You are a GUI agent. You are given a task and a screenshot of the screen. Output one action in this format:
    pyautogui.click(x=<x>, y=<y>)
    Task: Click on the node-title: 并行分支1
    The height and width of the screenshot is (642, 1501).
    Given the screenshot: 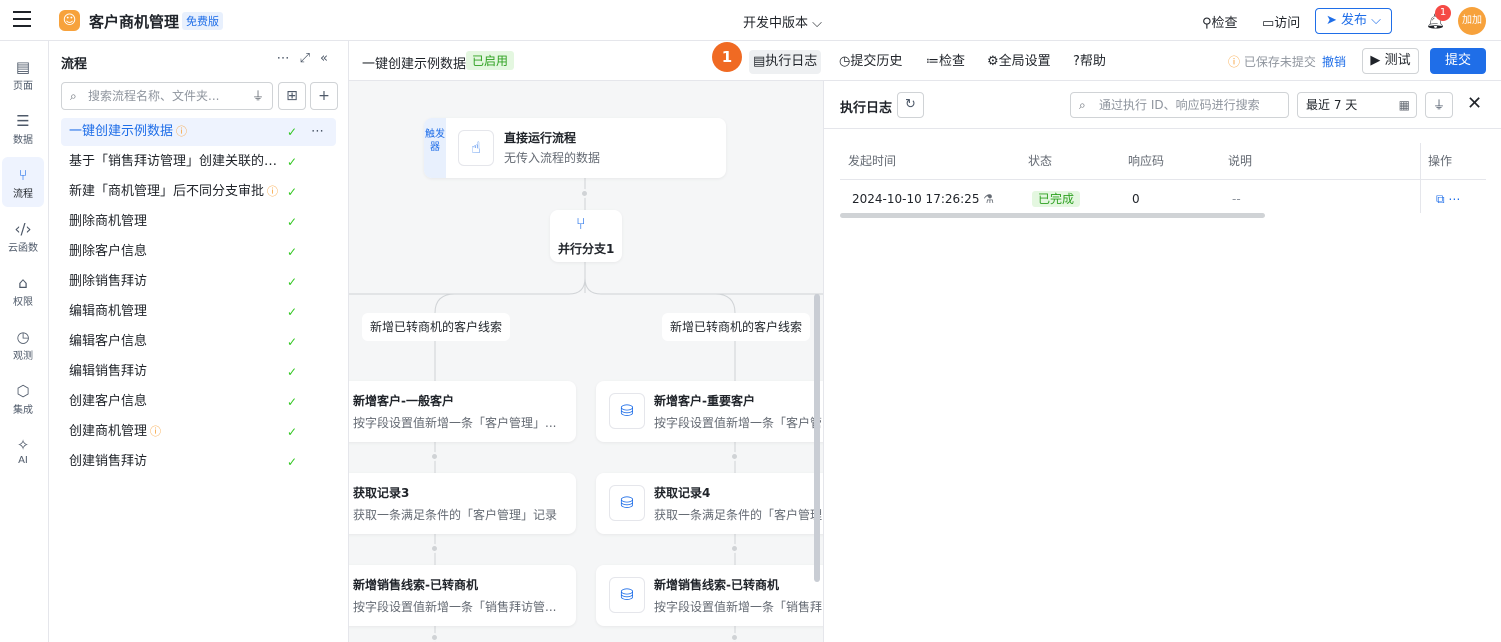 What is the action you would take?
    pyautogui.click(x=586, y=249)
    